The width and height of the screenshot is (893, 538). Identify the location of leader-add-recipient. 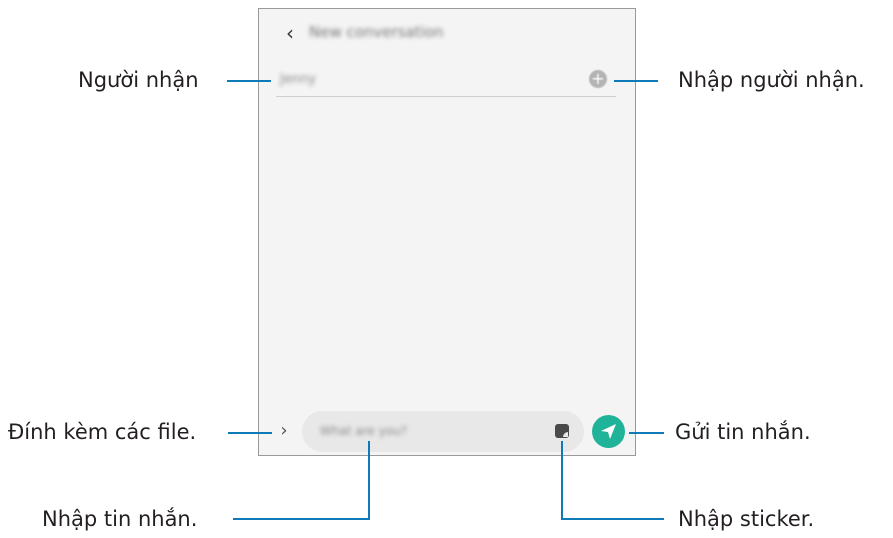
(636, 81).